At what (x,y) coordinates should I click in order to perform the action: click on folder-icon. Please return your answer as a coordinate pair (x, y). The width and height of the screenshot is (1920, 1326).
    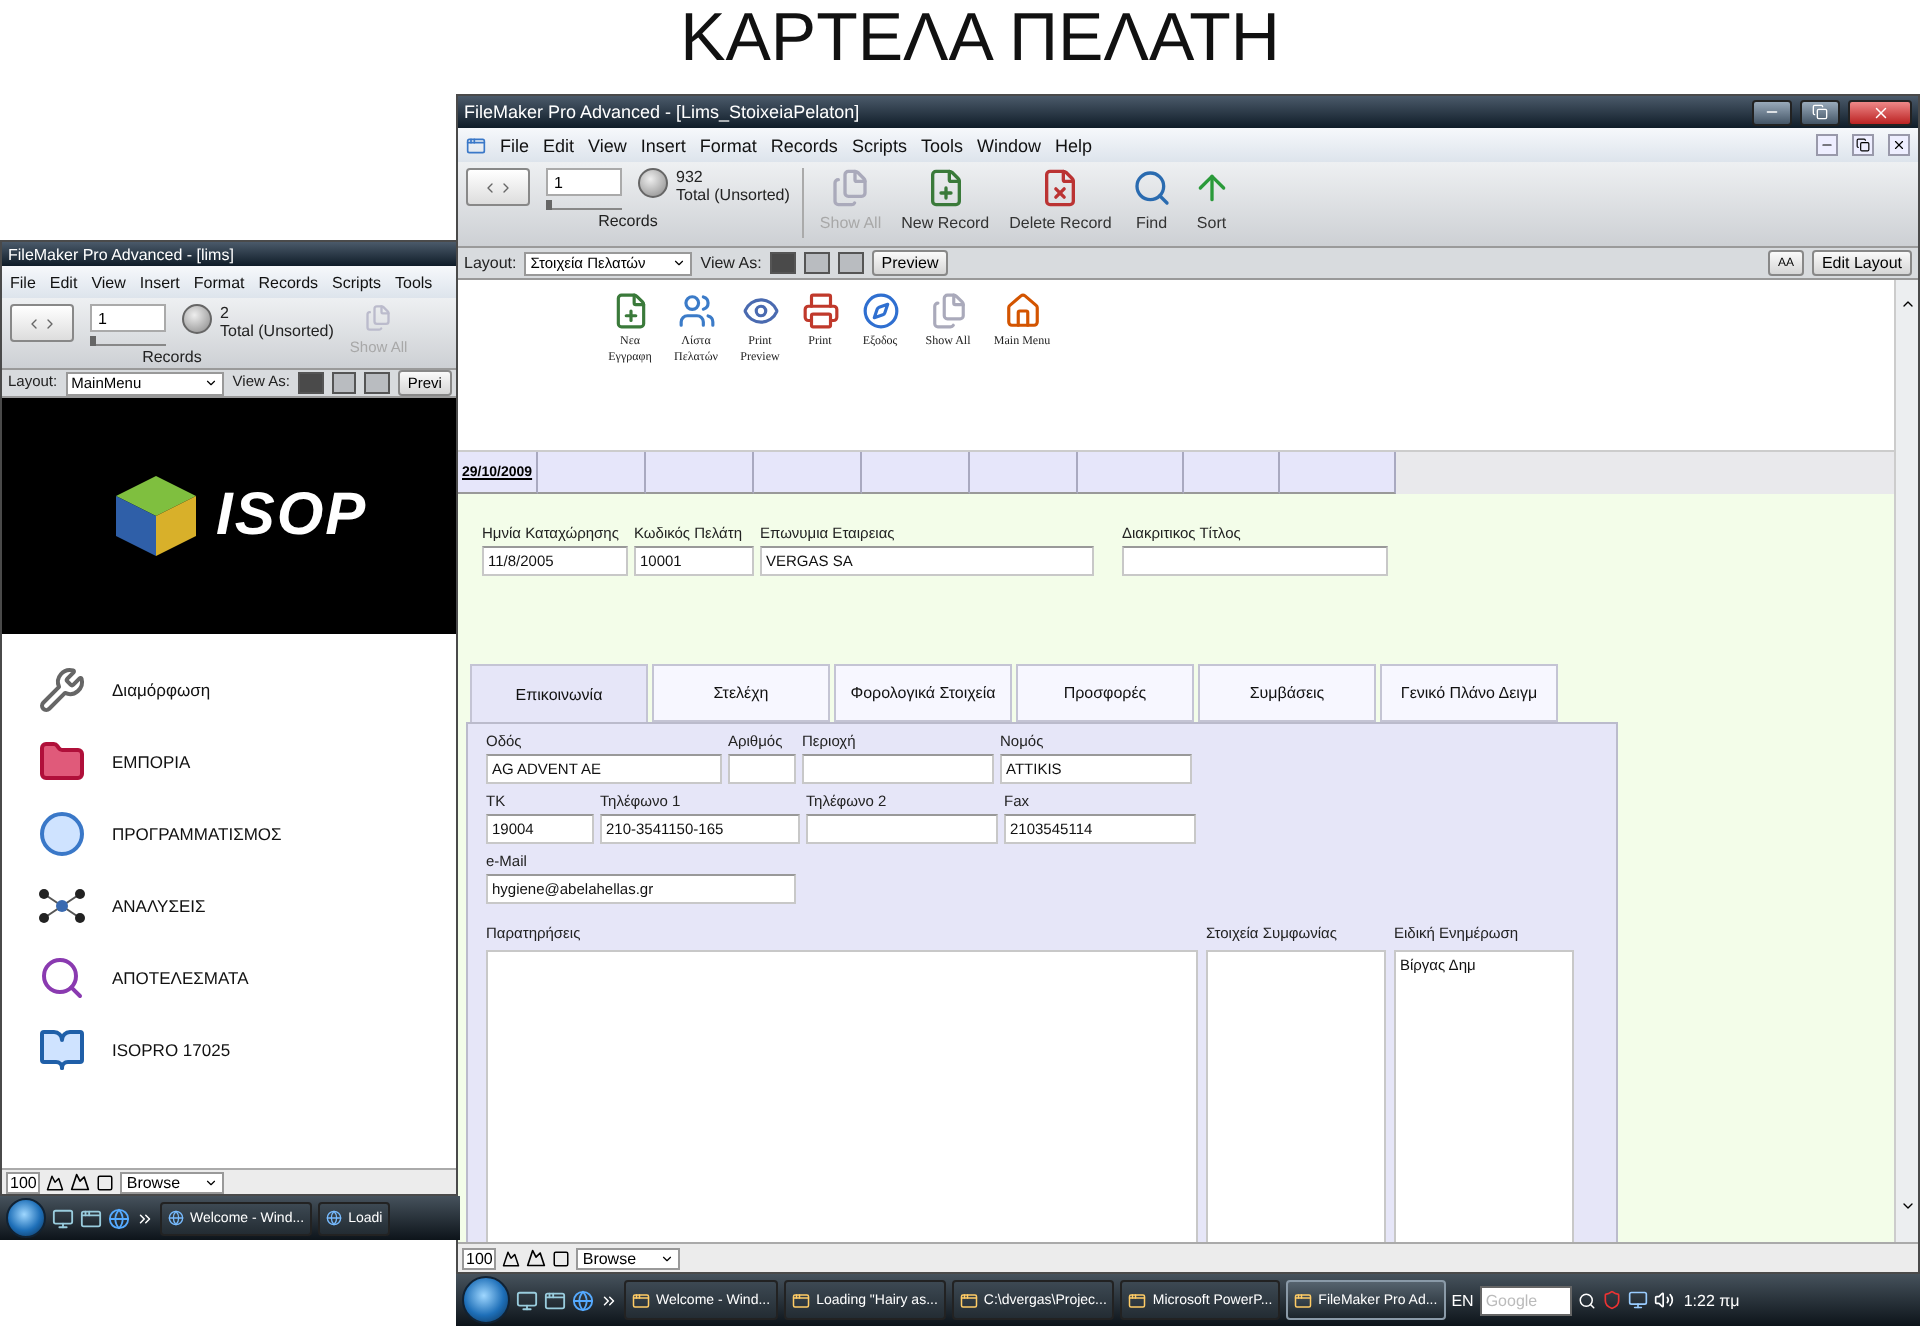
    Looking at the image, I should click on (62, 762).